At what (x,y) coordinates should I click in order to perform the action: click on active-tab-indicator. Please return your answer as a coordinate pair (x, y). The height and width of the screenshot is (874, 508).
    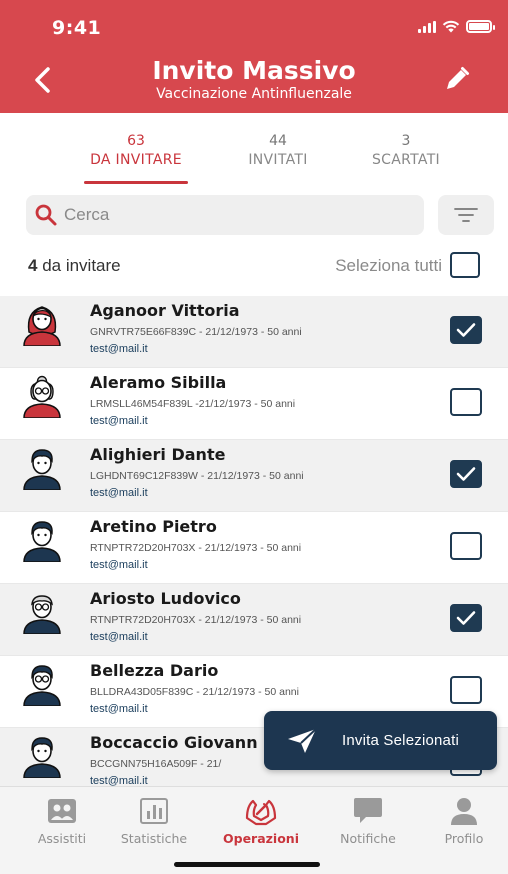
    Looking at the image, I should click on (136, 182).